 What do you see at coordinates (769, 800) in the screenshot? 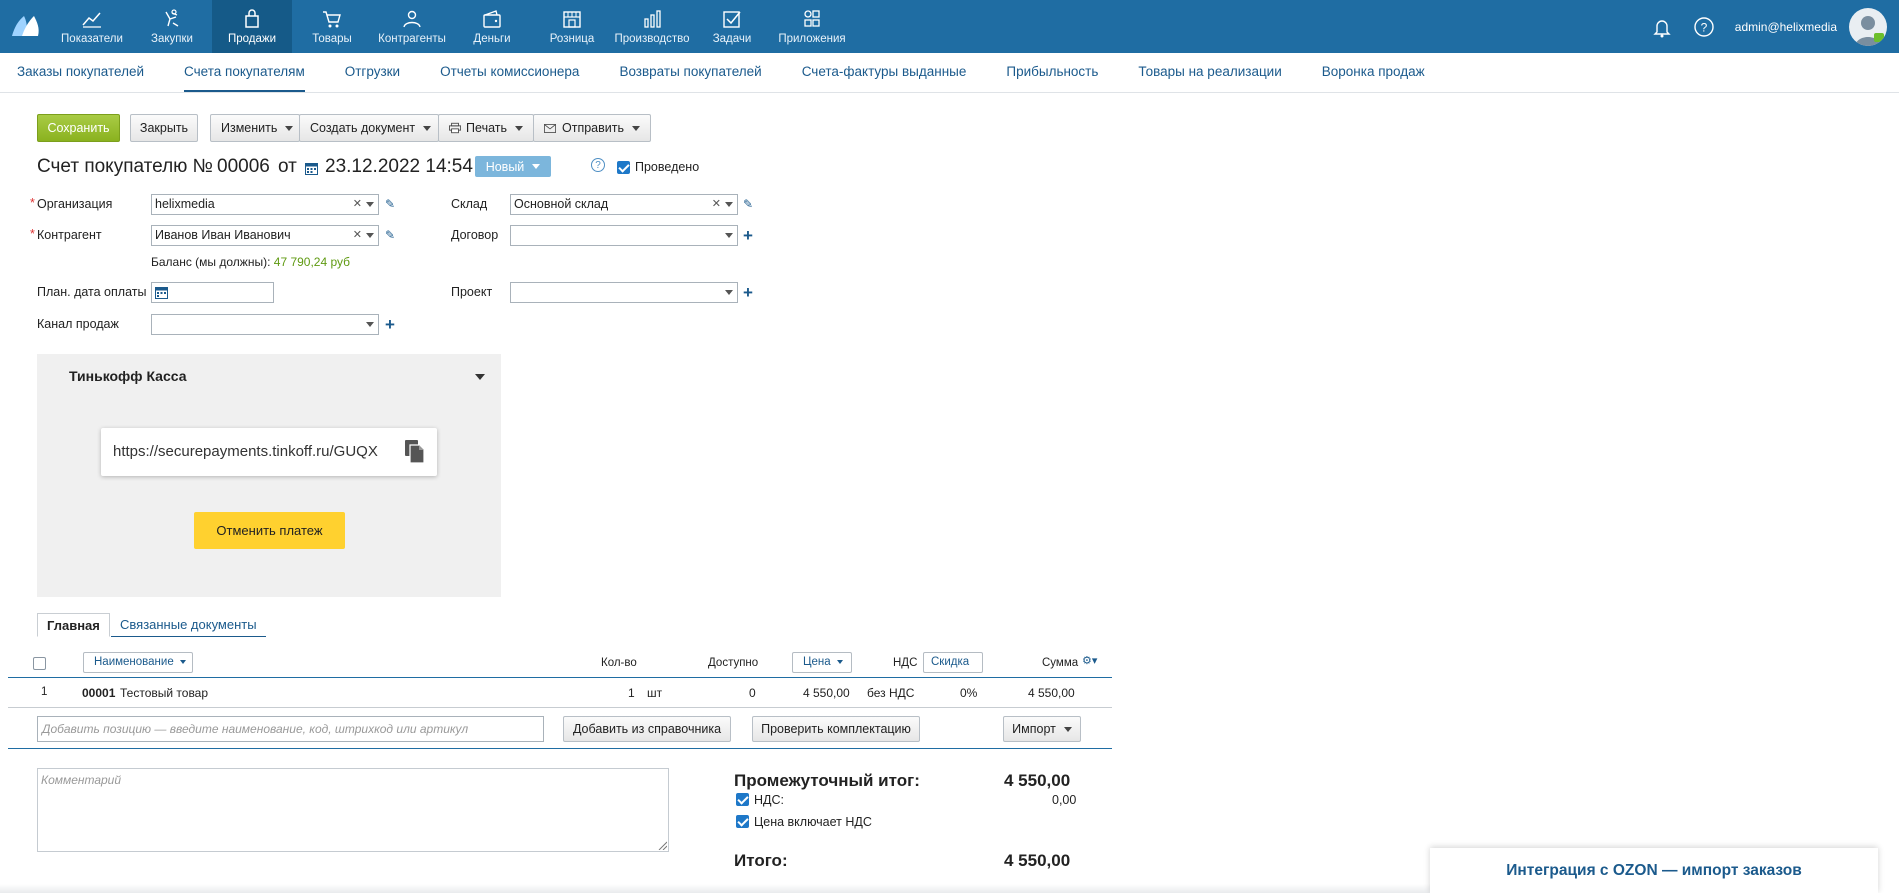
I see `vat-label: НДС:` at bounding box center [769, 800].